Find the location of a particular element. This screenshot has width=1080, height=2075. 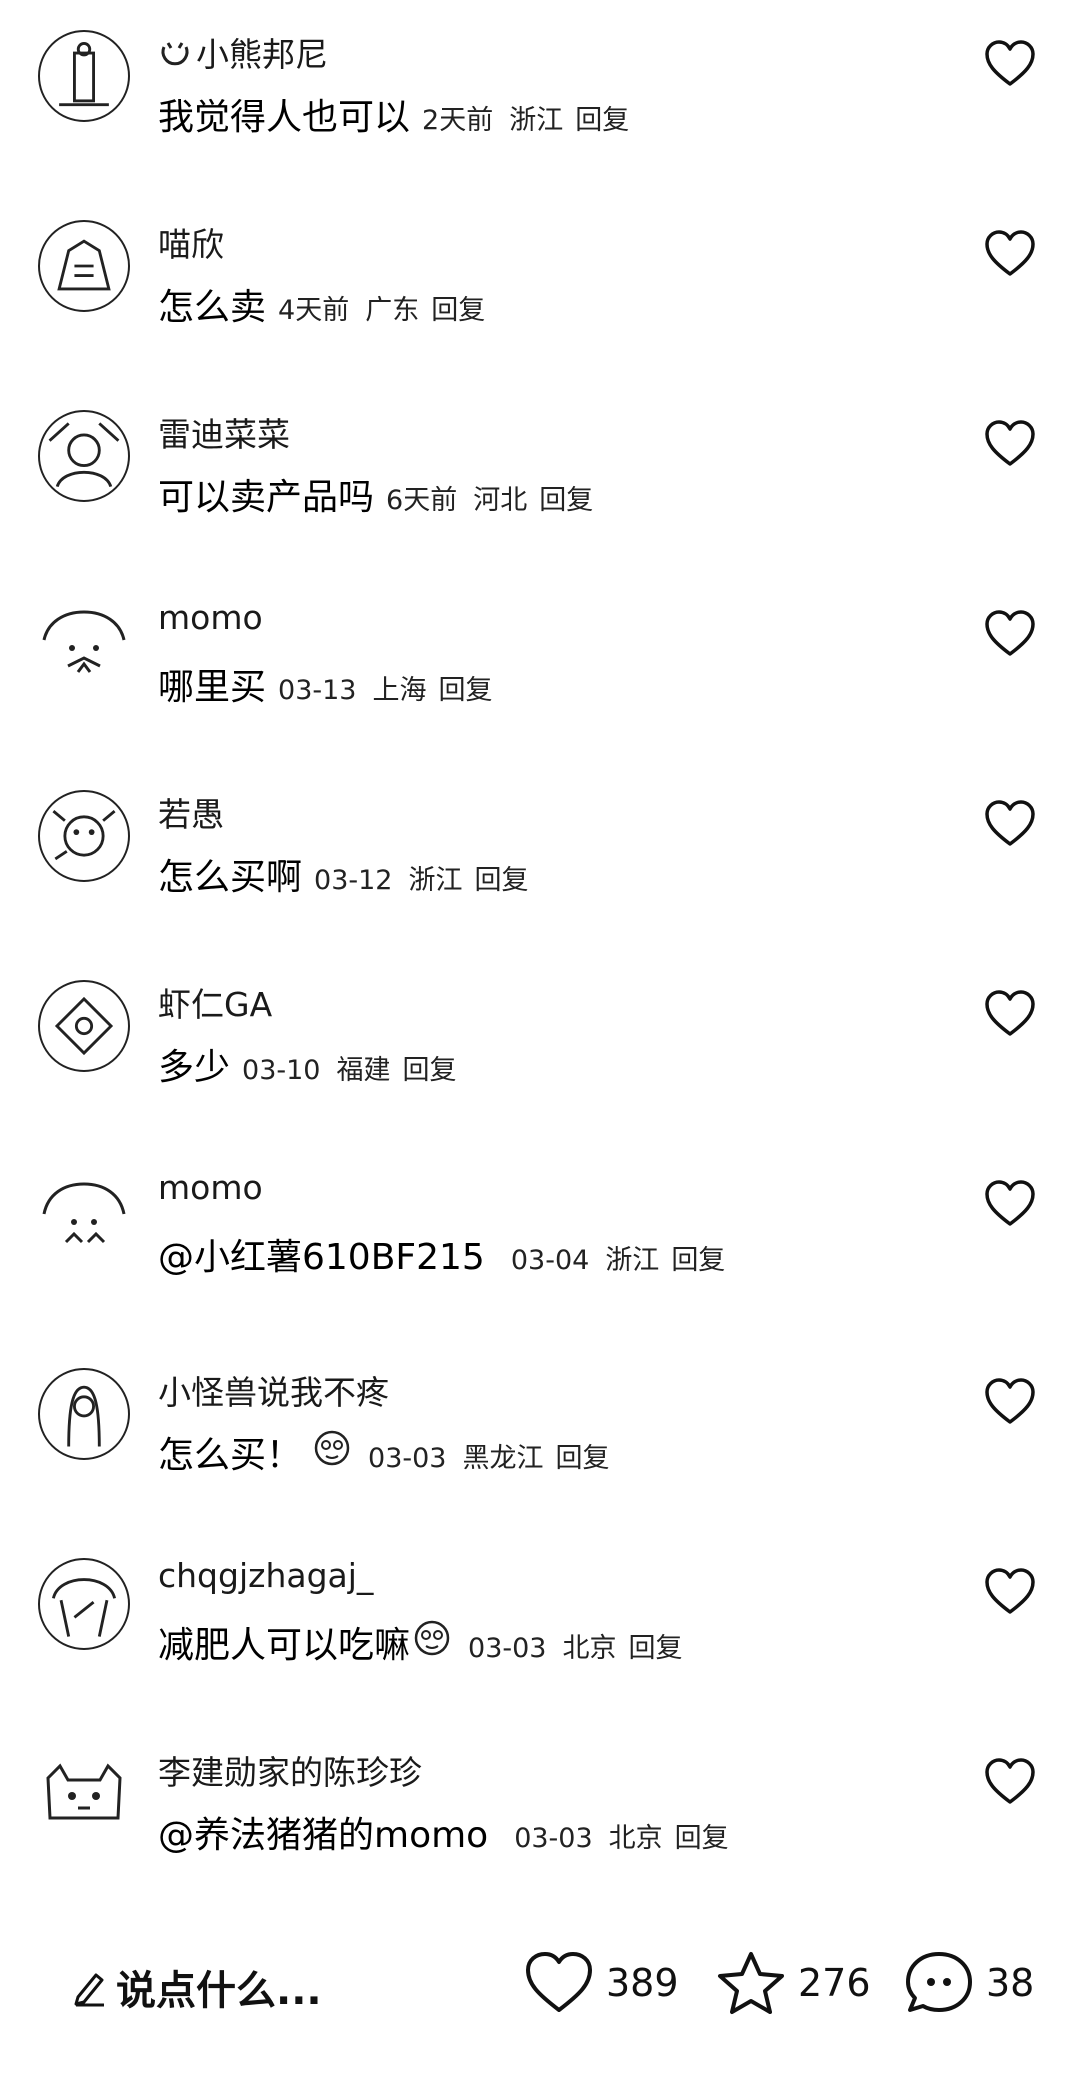

comment-button: 38 is located at coordinates (969, 1983).